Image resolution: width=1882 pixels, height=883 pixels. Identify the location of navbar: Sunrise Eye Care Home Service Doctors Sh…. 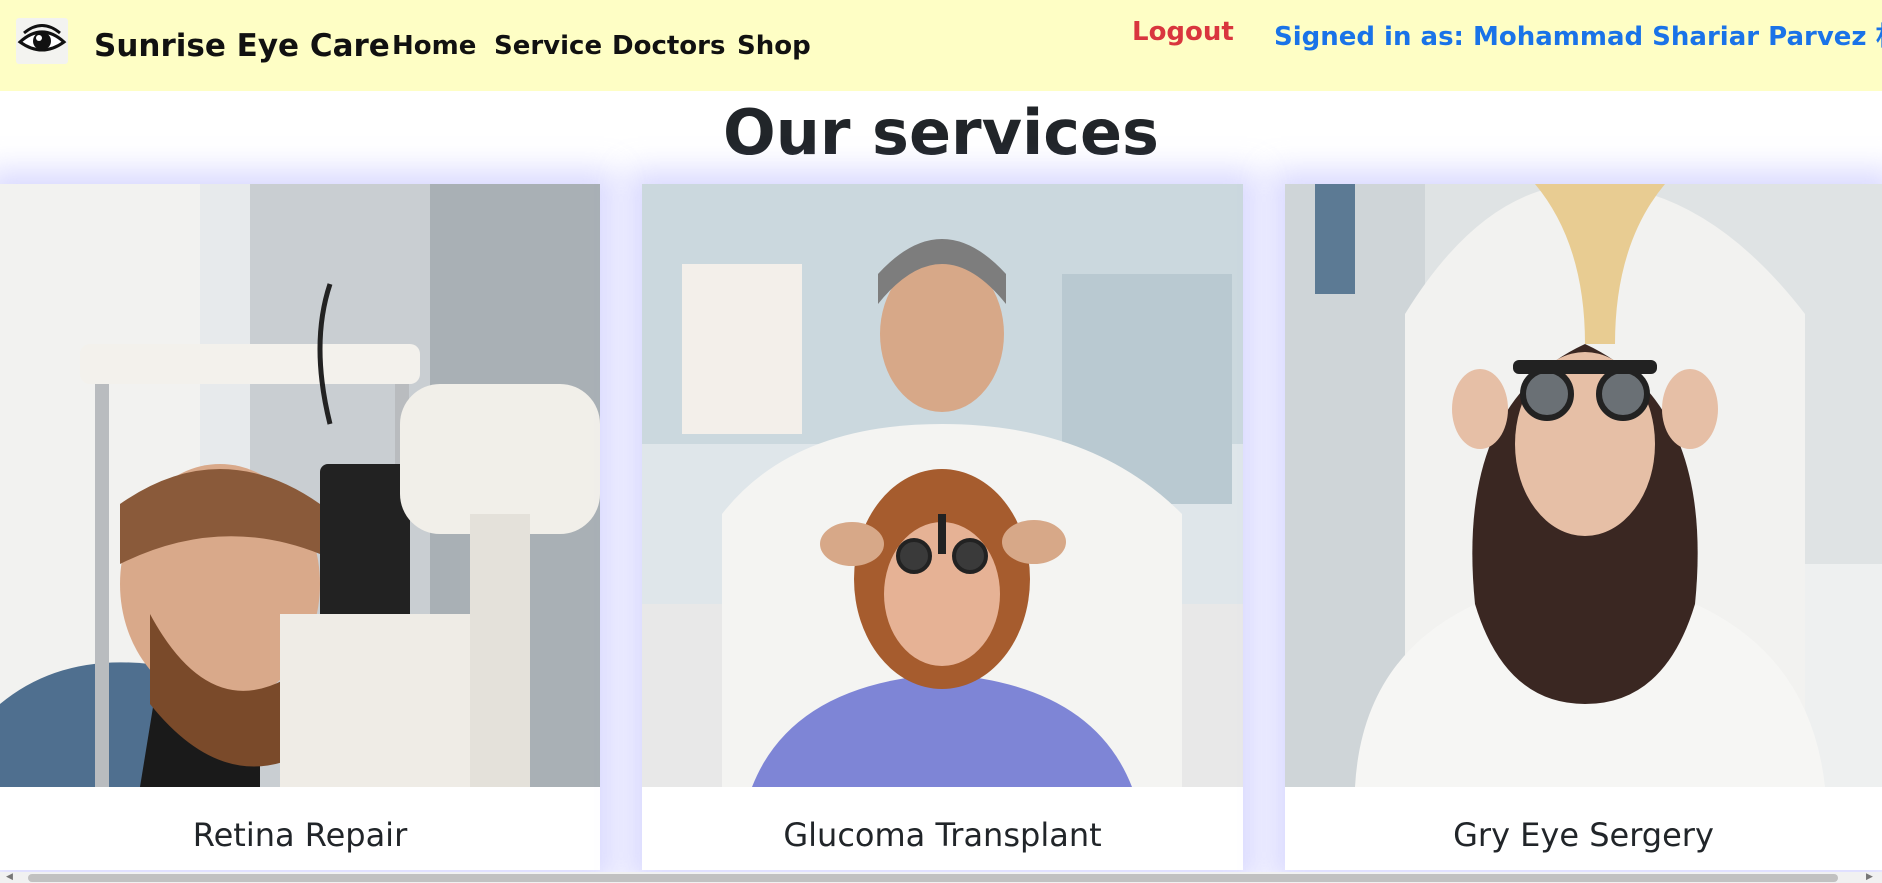
(941, 45).